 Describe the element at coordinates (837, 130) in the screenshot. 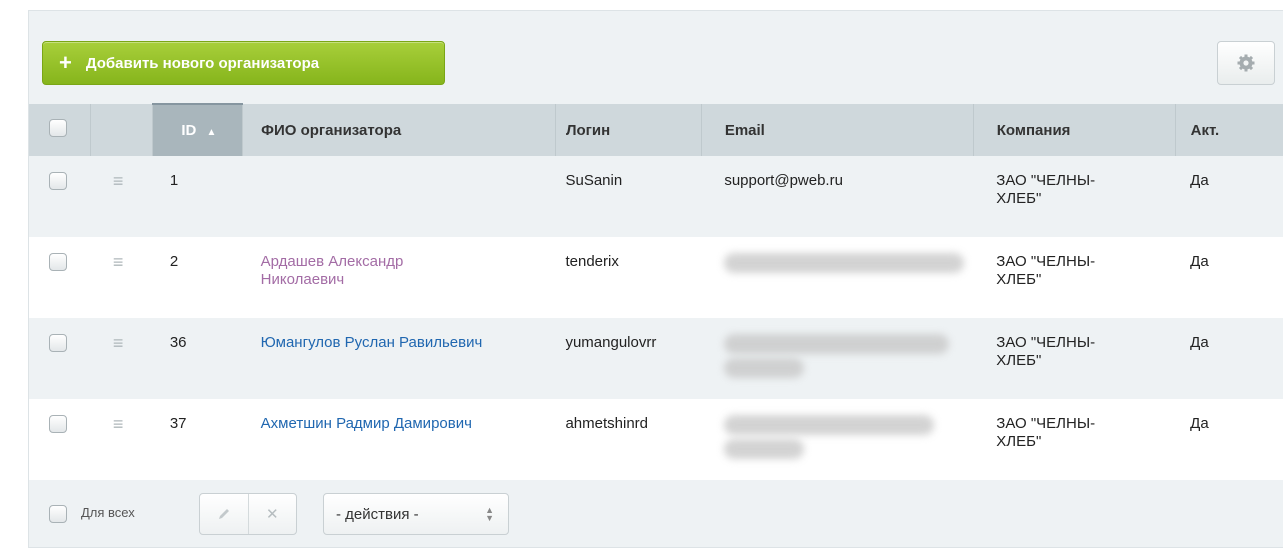

I see `column-header-email: Email` at that location.